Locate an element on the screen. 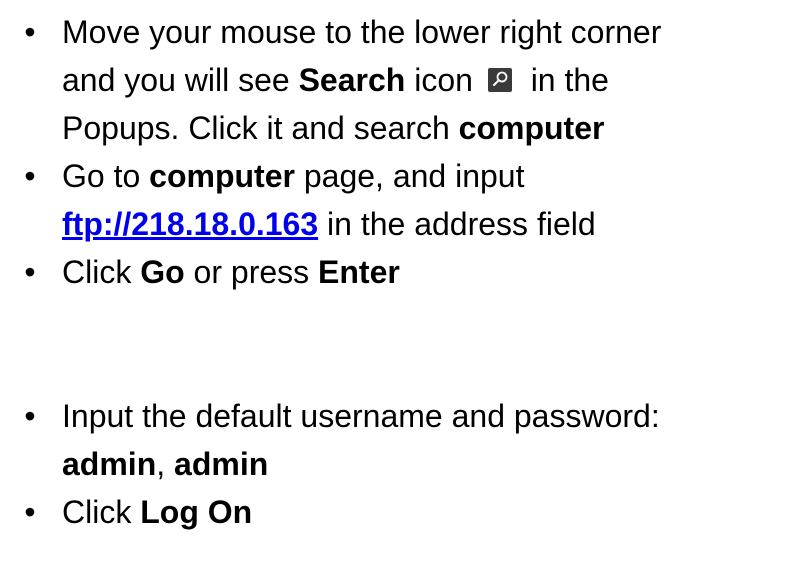 The height and width of the screenshot is (583, 791). step-text: Click Go or press Enter is located at coordinates (414, 272).